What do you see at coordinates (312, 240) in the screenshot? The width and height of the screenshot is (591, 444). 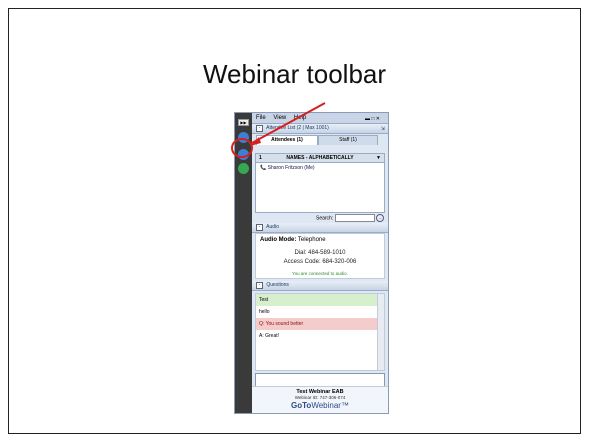 I see `audio-mode-value: Telephone` at bounding box center [312, 240].